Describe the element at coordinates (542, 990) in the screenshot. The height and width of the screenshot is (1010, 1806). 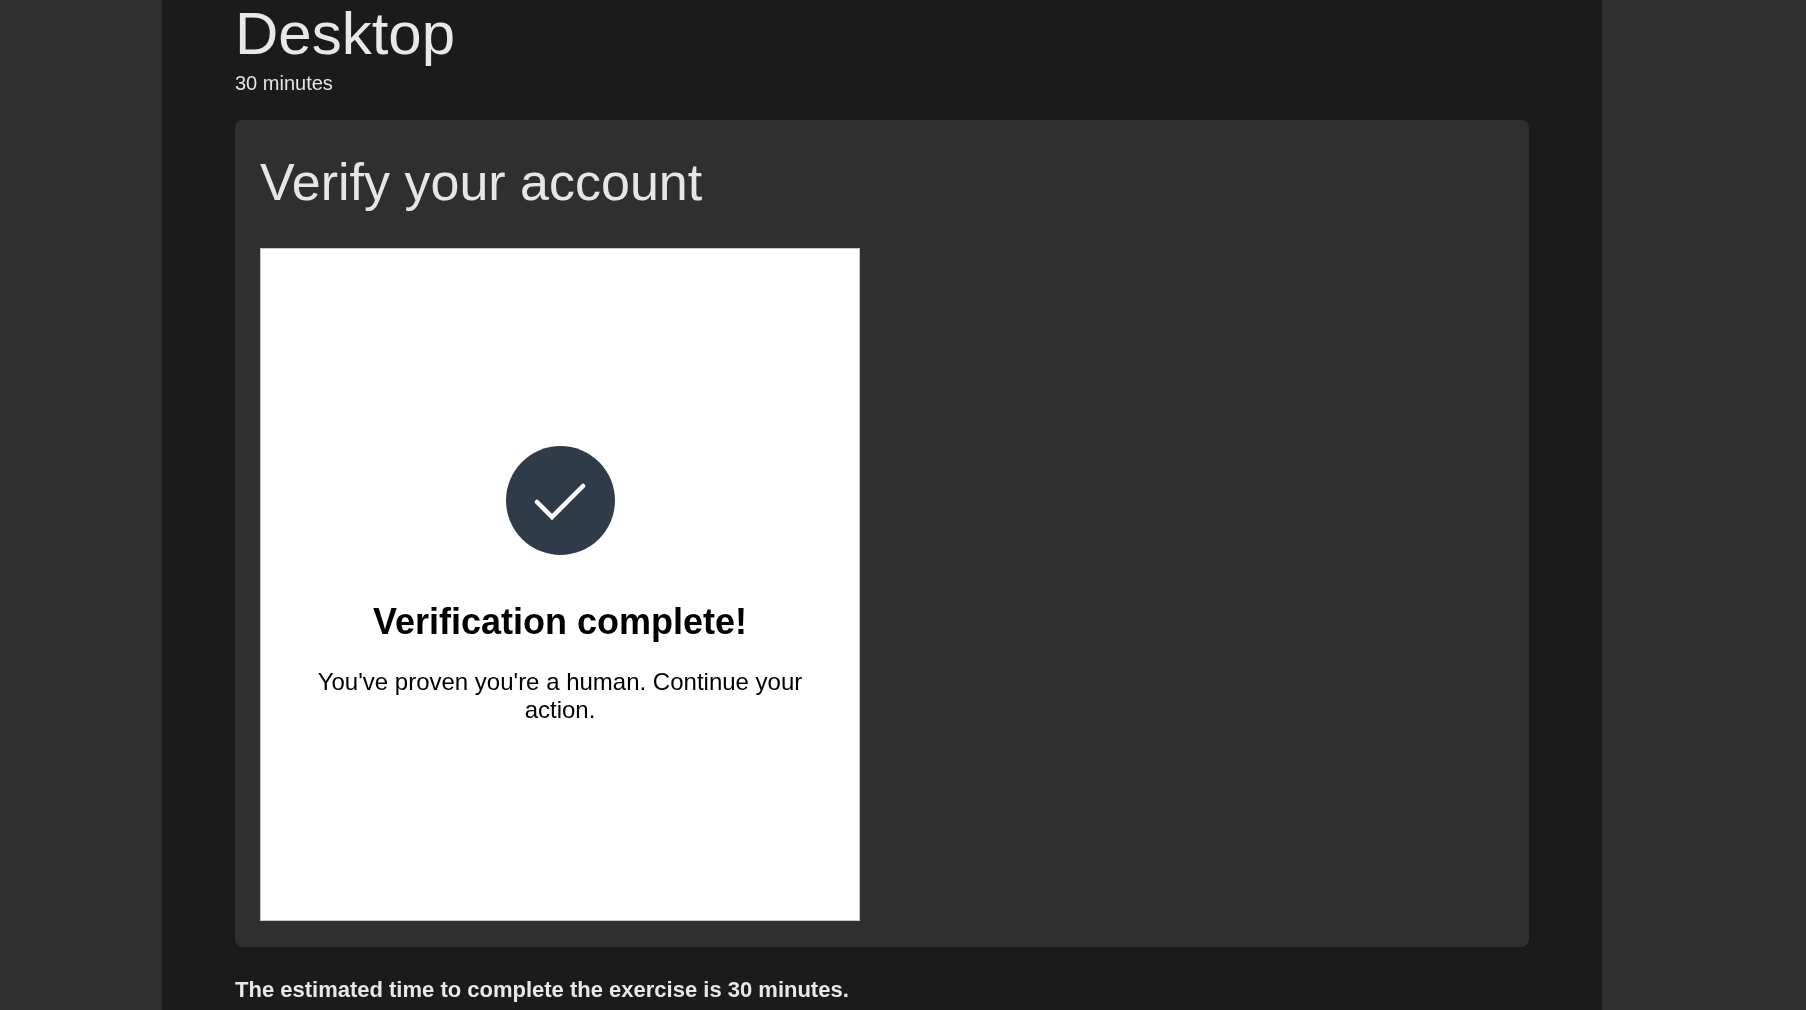
I see `footer-note: The estimated time to complete the exercise is 30 minutes.` at that location.